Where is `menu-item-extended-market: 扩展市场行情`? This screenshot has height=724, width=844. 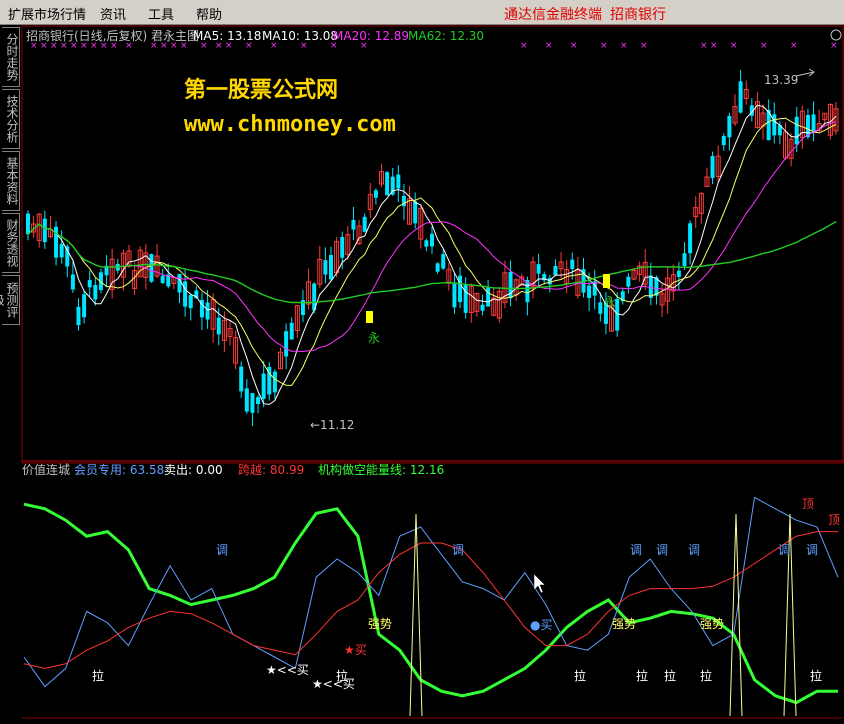 menu-item-extended-market: 扩展市场行情 is located at coordinates (47, 13).